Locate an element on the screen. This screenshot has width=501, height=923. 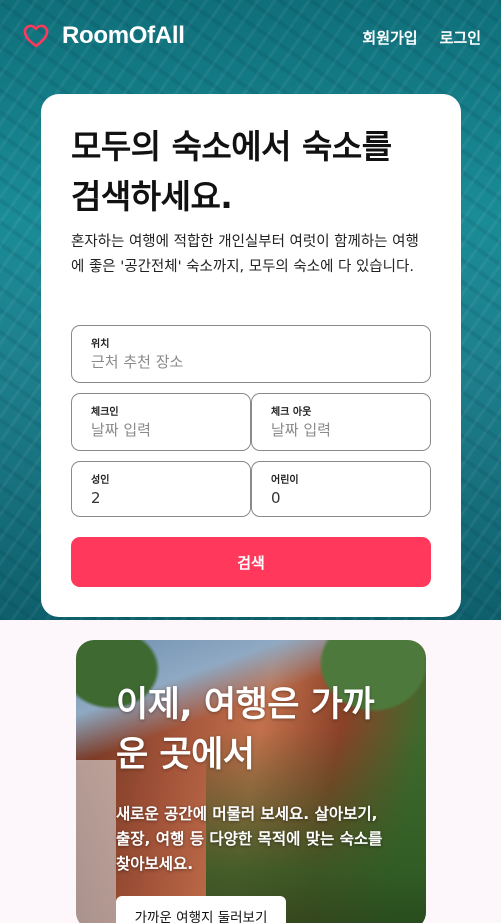
adults-label: 성인 is located at coordinates (100, 480).